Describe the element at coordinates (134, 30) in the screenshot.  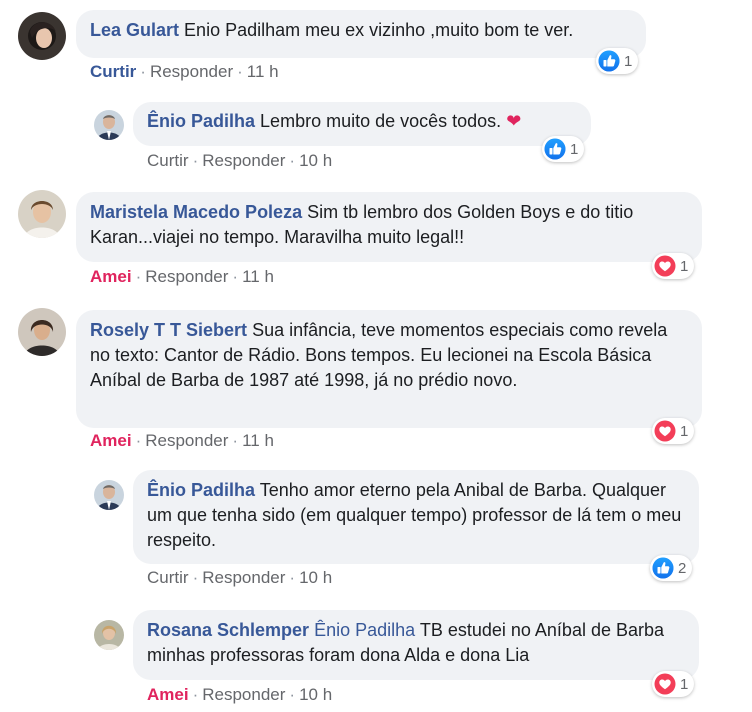
I see `comment-author: Lea Gulart` at that location.